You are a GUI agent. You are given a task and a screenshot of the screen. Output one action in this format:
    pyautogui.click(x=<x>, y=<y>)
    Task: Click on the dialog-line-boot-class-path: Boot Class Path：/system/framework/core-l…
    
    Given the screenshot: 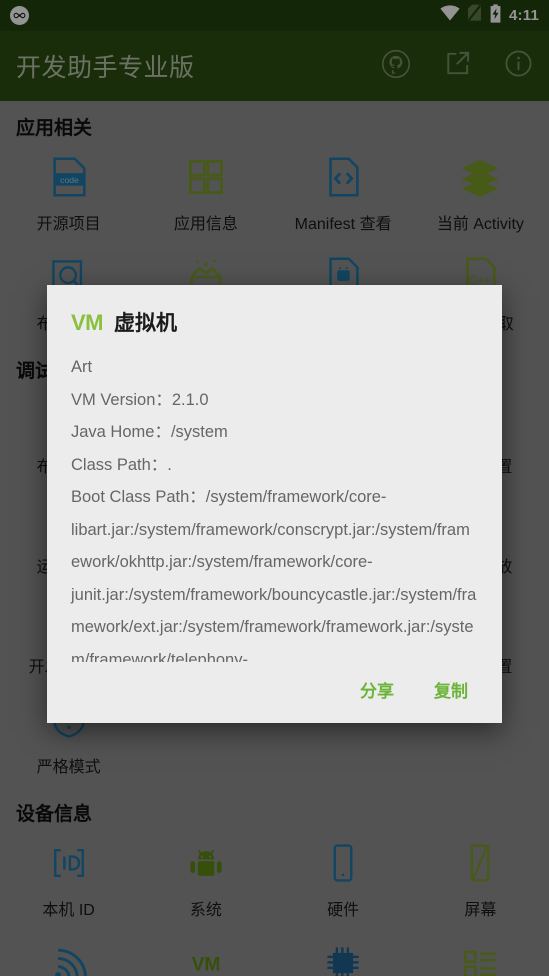 What is the action you would take?
    pyautogui.click(x=274, y=575)
    